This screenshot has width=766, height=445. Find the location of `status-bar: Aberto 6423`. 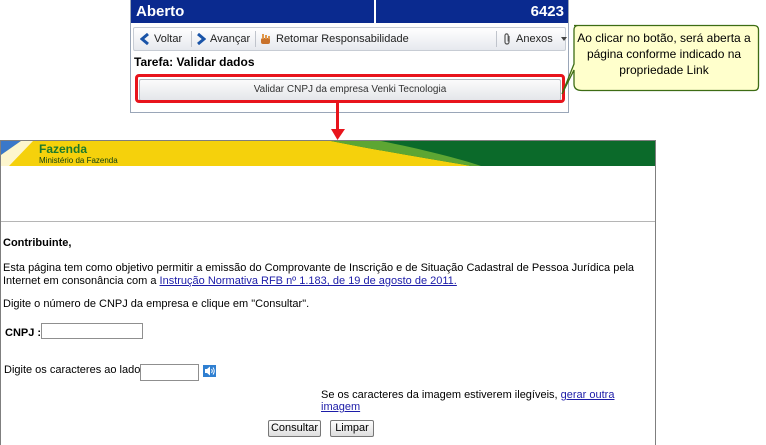

status-bar: Aberto 6423 is located at coordinates (349, 11).